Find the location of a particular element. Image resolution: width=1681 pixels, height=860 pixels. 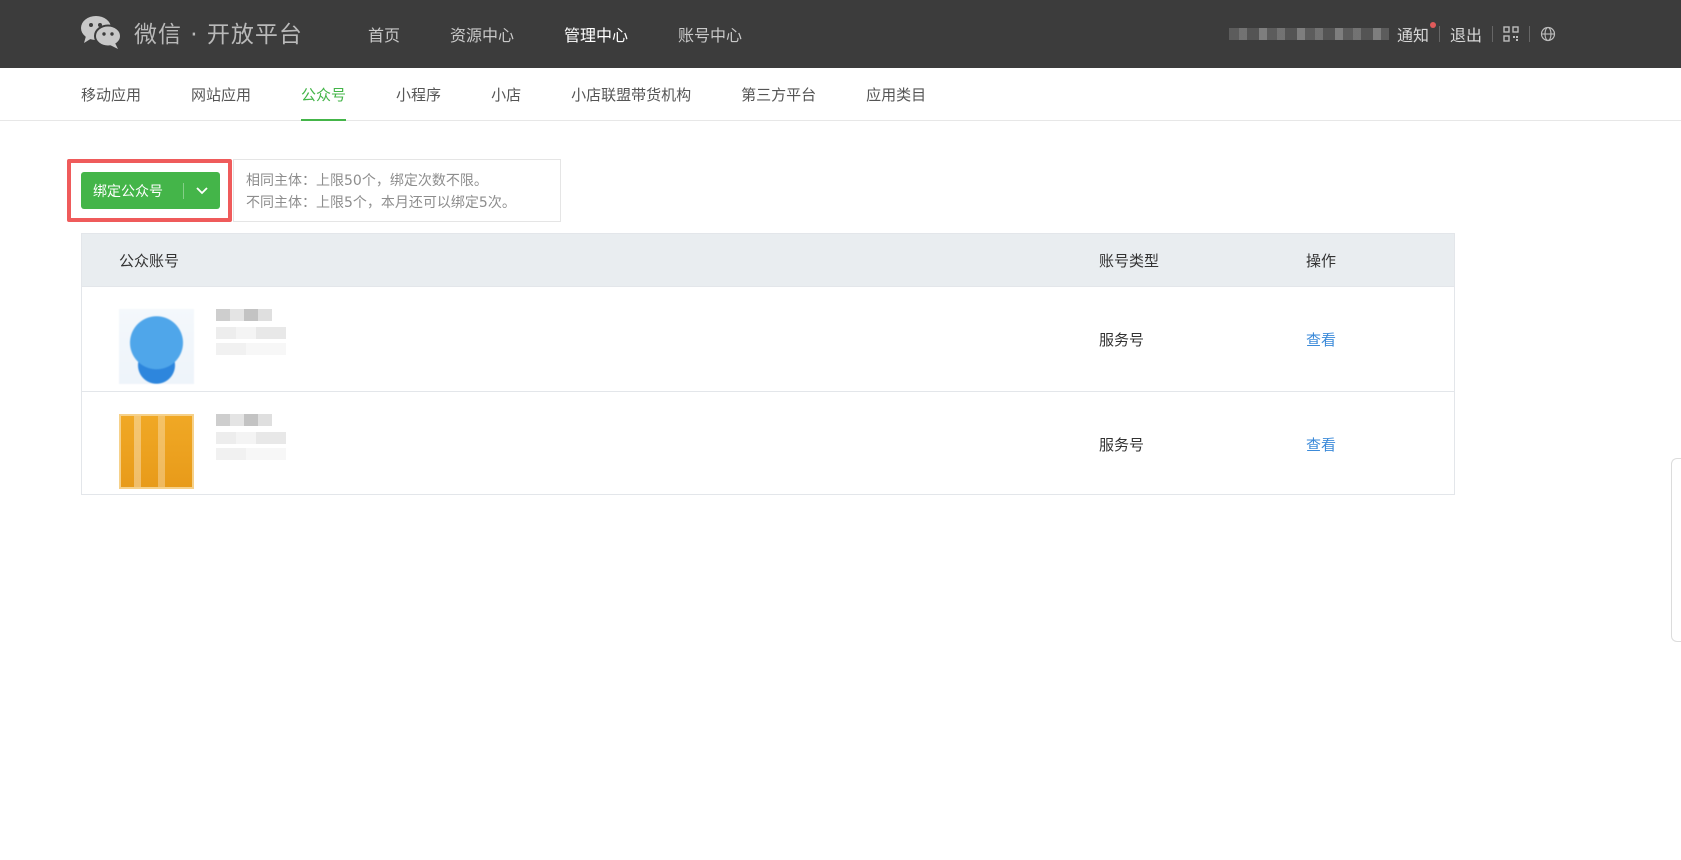

top-bar: 微信 · 开放平台 首页 资源中心 管理中心 账号中心 通知 退出 is located at coordinates (840, 34).